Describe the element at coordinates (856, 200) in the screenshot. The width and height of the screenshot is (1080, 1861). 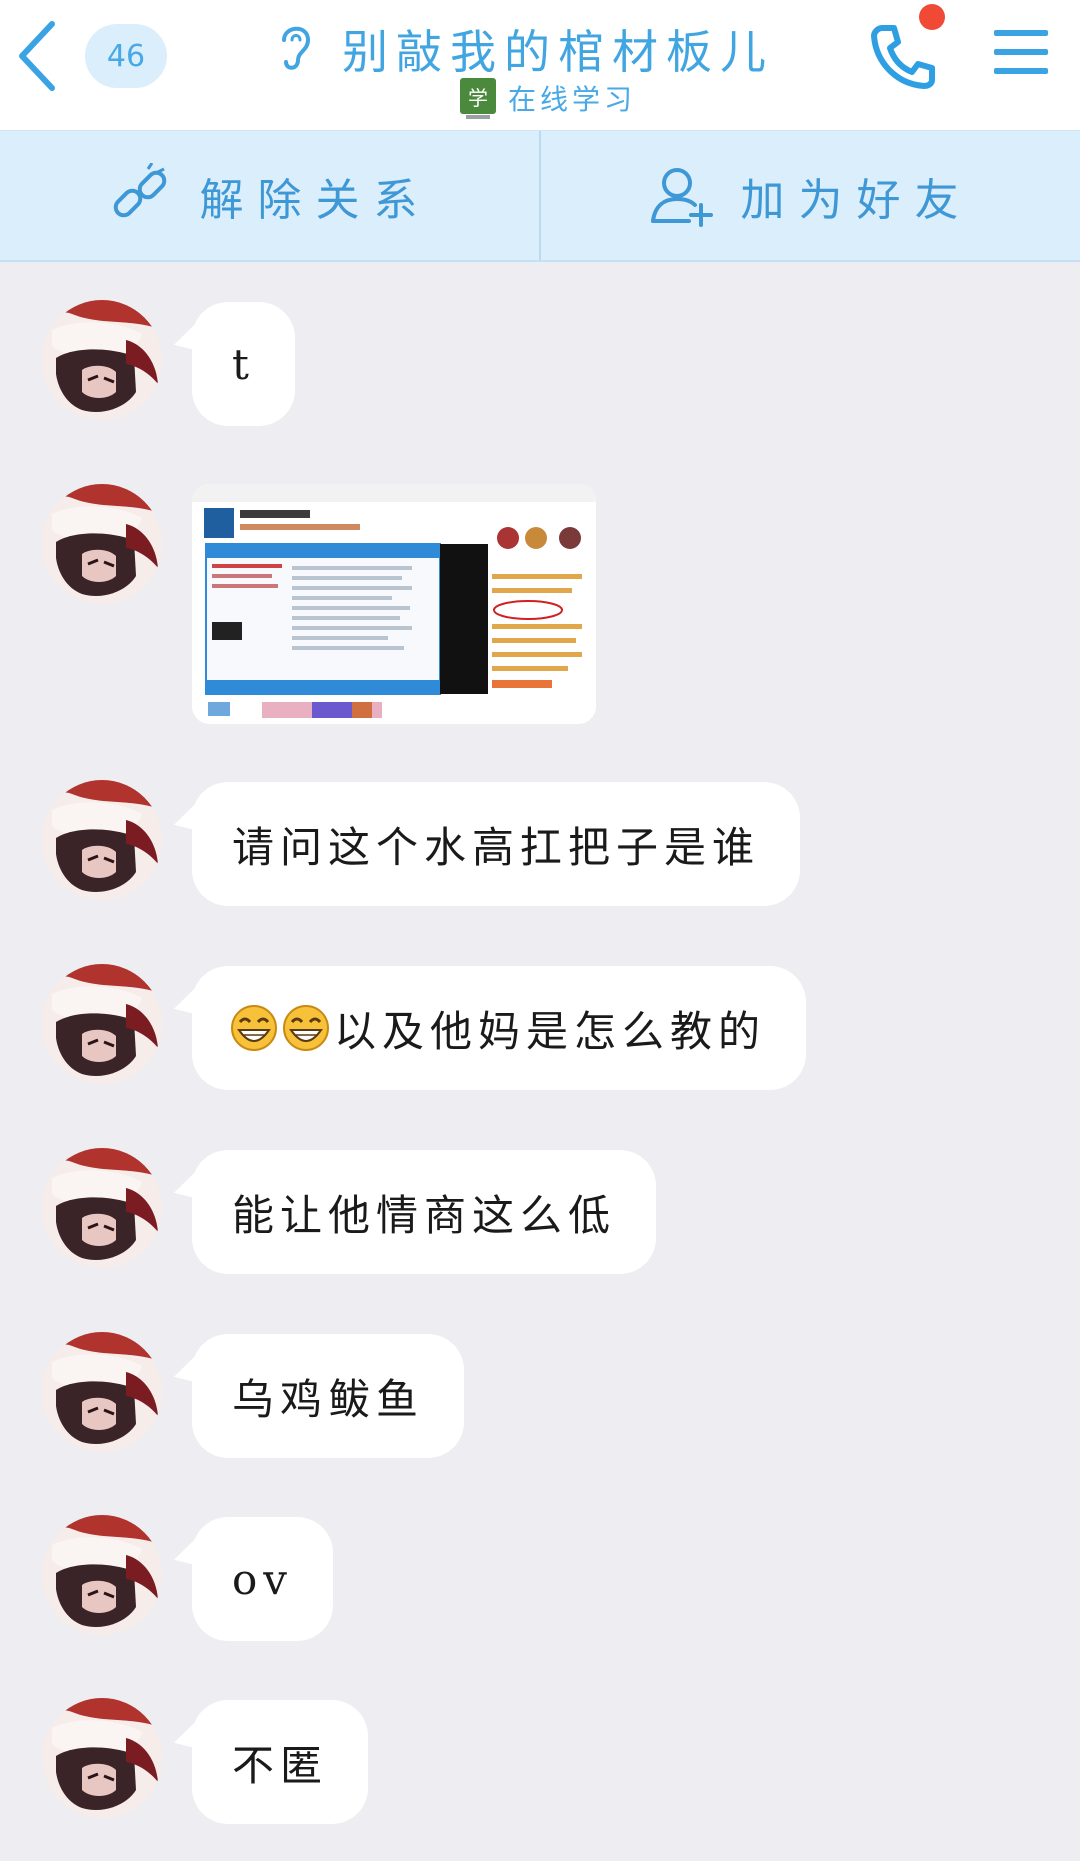
I see `add-friend-label: 加为好友` at that location.